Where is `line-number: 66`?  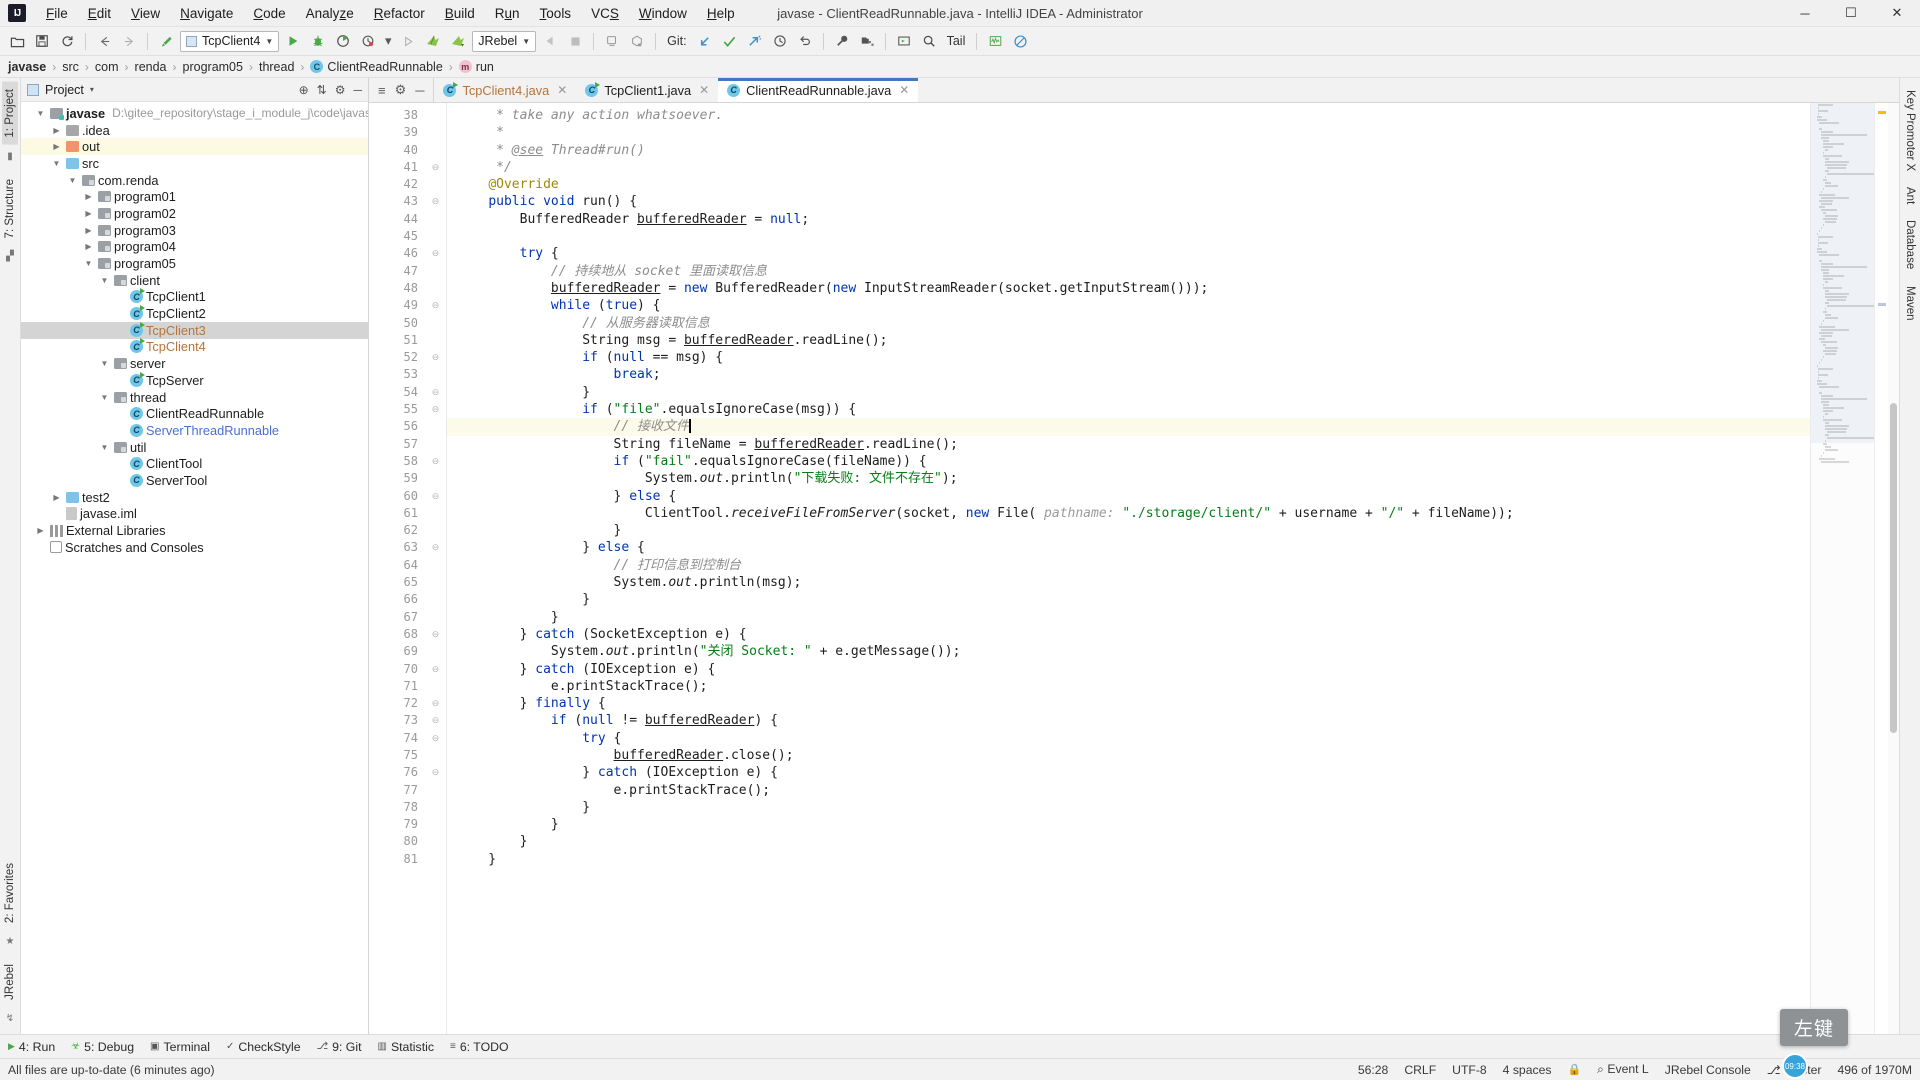 line-number: 66 is located at coordinates (397, 599).